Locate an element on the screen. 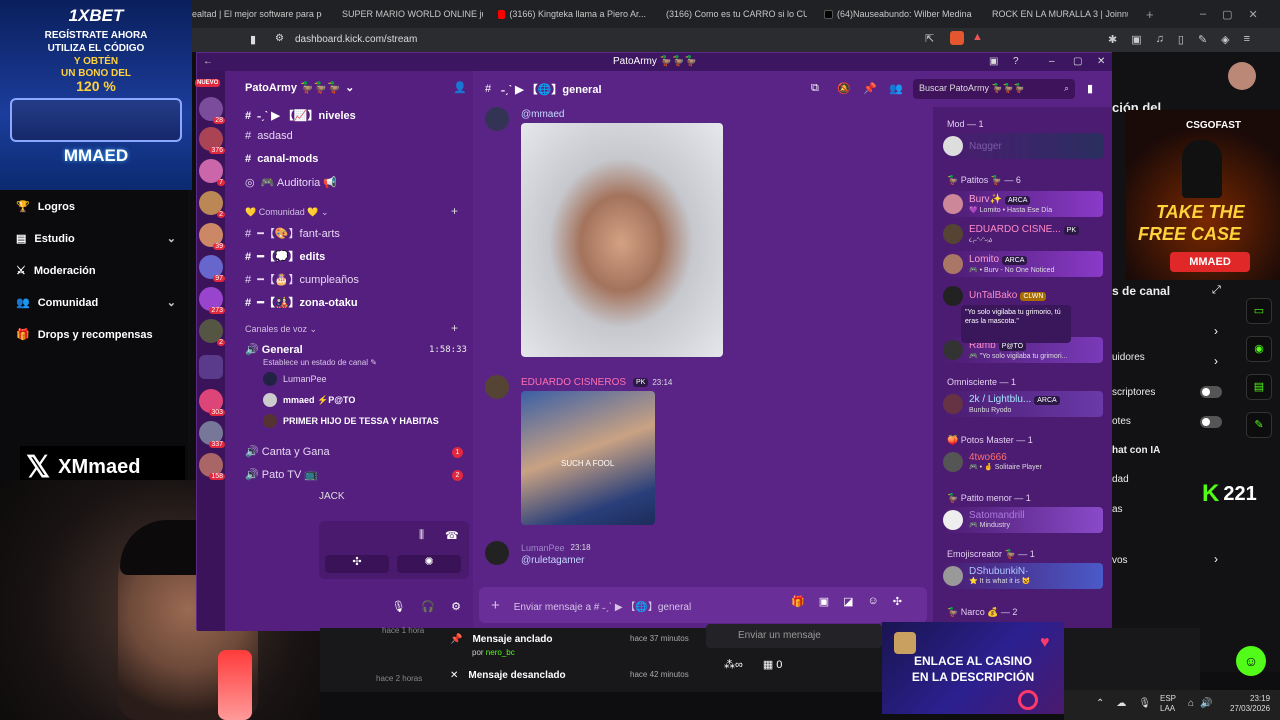 The image size is (1280, 720). member-item: 4two666 🎮 • 🤞 Solitaire Player is located at coordinates (1023, 462).